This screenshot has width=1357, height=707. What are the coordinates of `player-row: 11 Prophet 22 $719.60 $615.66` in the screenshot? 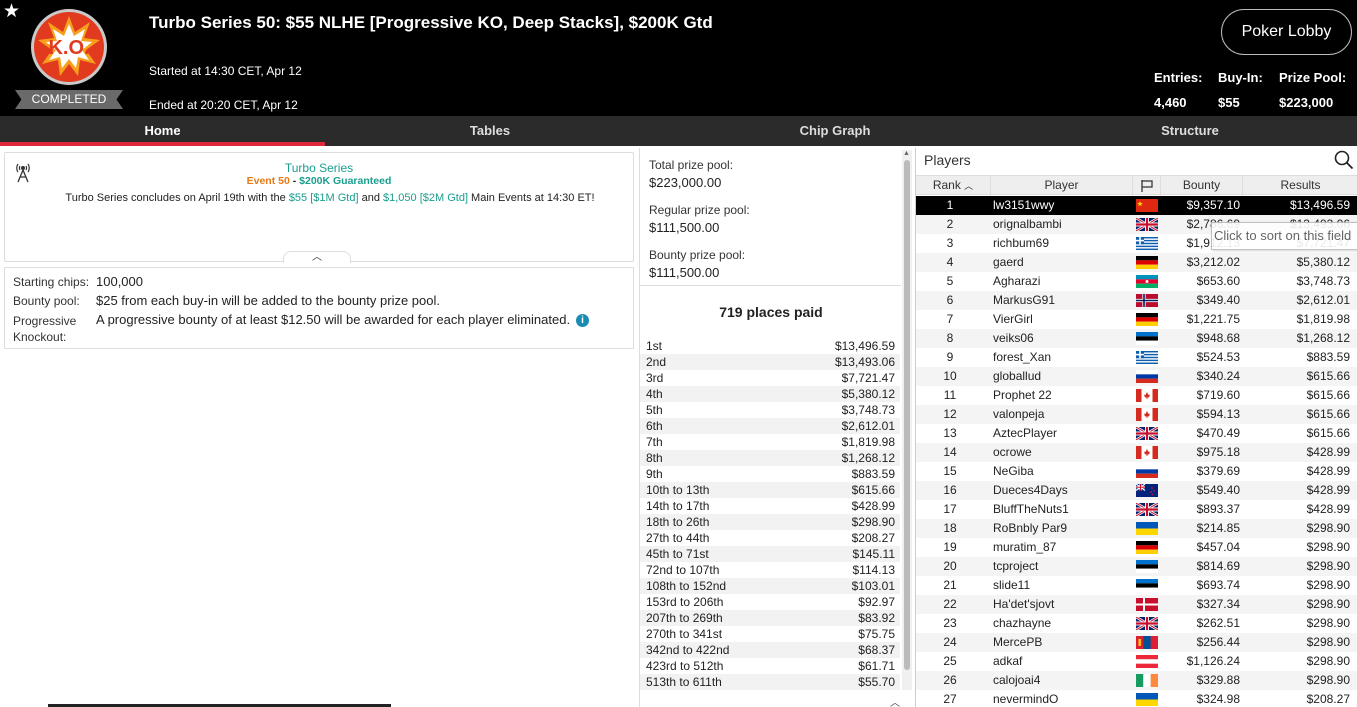 It's located at (1136, 395).